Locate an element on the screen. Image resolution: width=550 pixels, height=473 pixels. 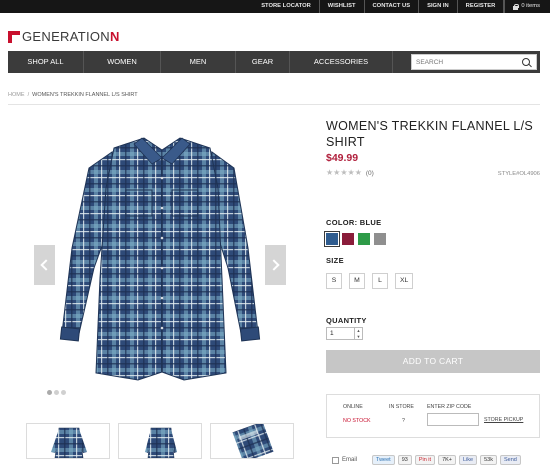
wishlist-link: WISHLIST is located at coordinates (342, 6).